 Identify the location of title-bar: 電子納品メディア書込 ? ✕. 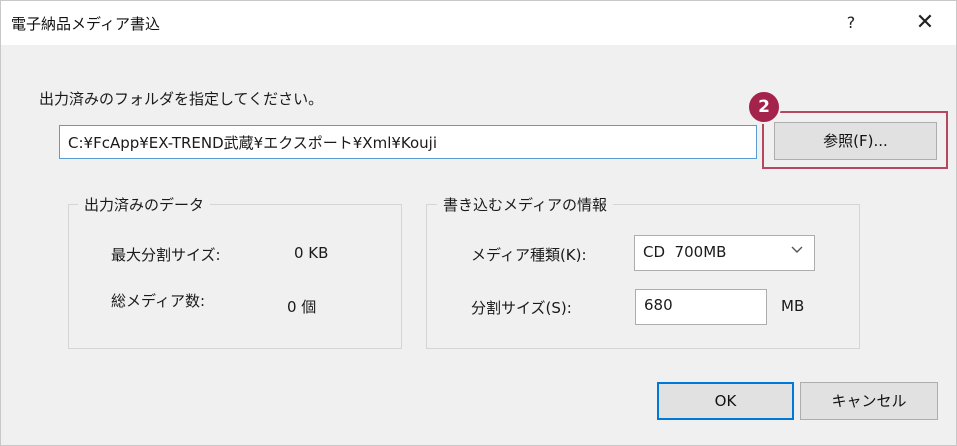
(478, 23).